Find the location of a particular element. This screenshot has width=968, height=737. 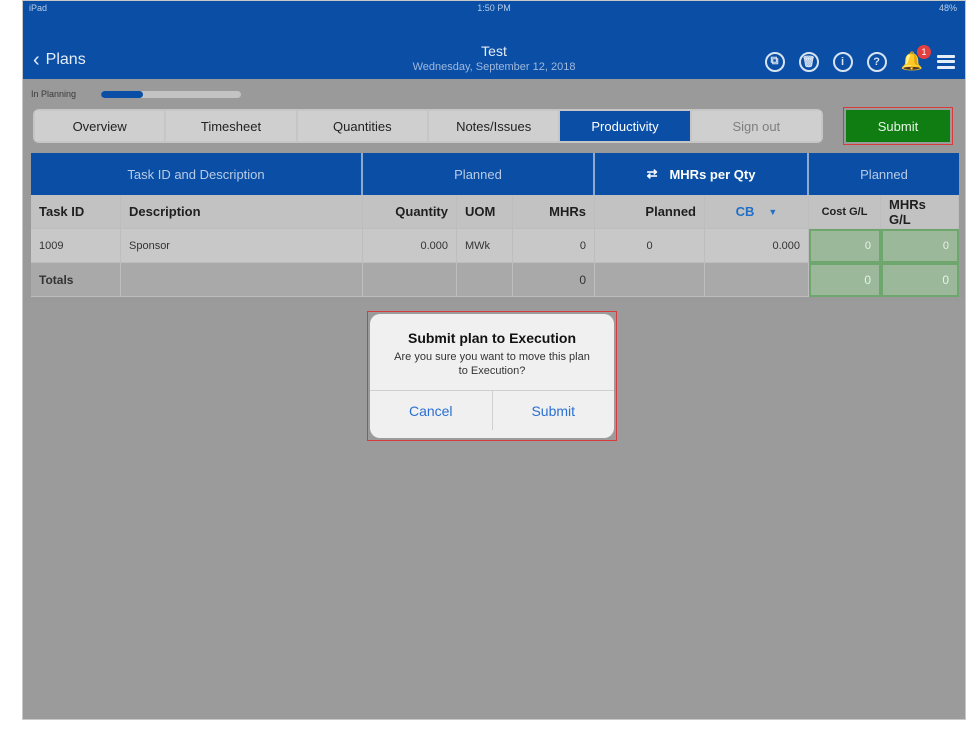

cell-quantity: 0.000 is located at coordinates (410, 246).